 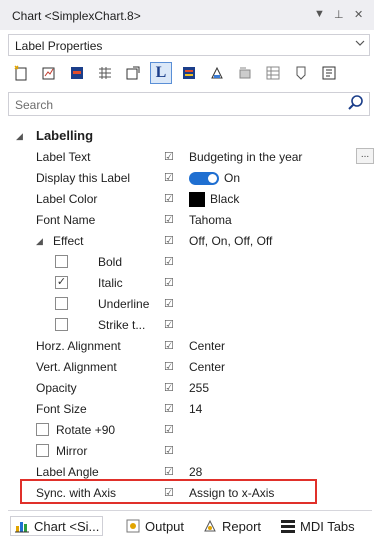 What do you see at coordinates (68, 241) in the screenshot?
I see `property-name: Effect` at bounding box center [68, 241].